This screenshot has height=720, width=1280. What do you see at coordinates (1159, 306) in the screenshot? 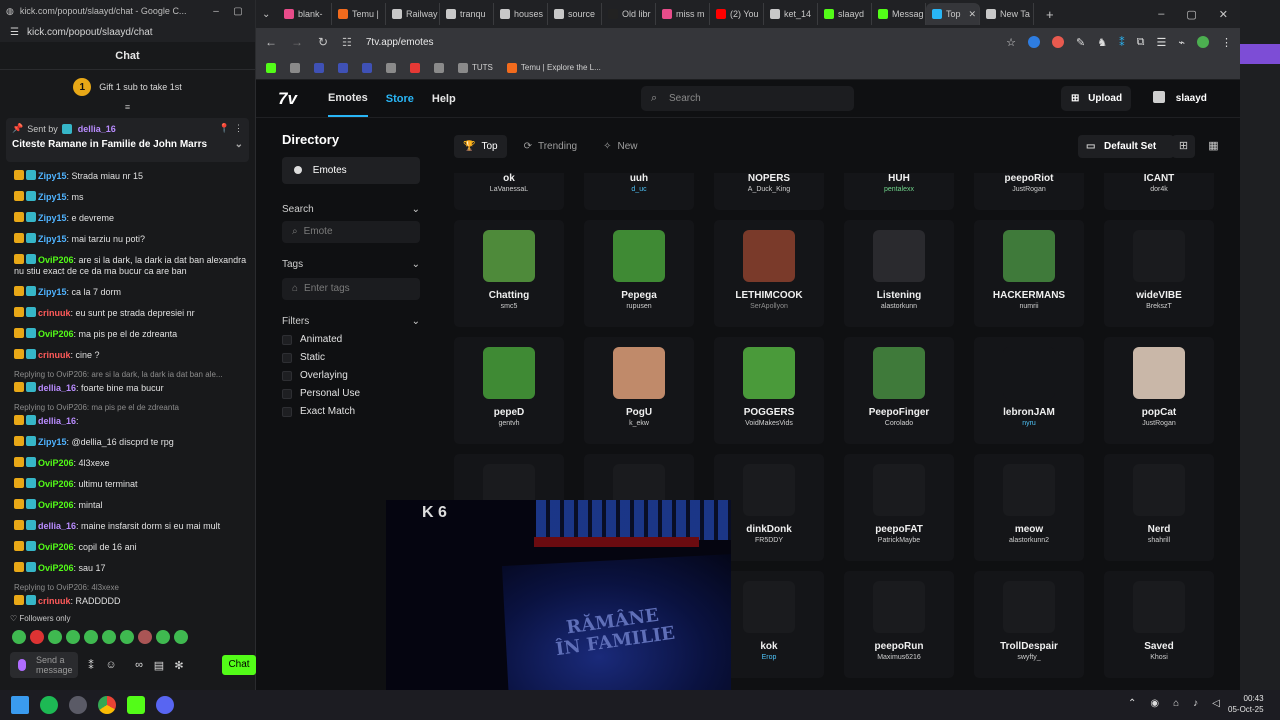
I see `emote-author: BrekszT` at bounding box center [1159, 306].